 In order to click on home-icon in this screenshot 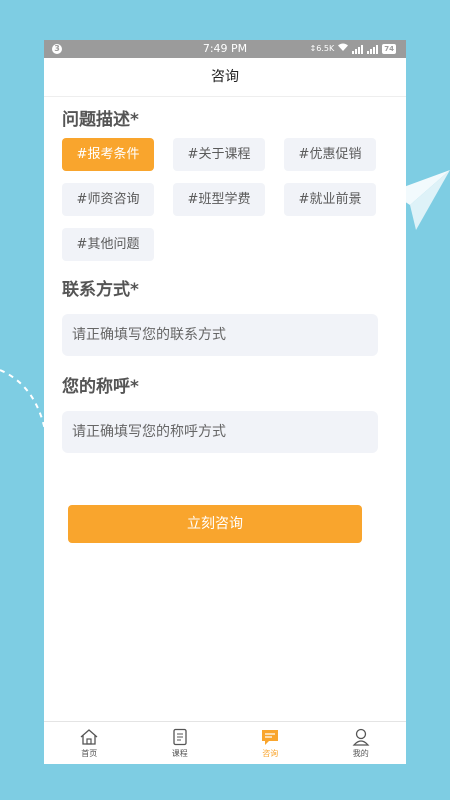, I will do `click(89, 737)`.